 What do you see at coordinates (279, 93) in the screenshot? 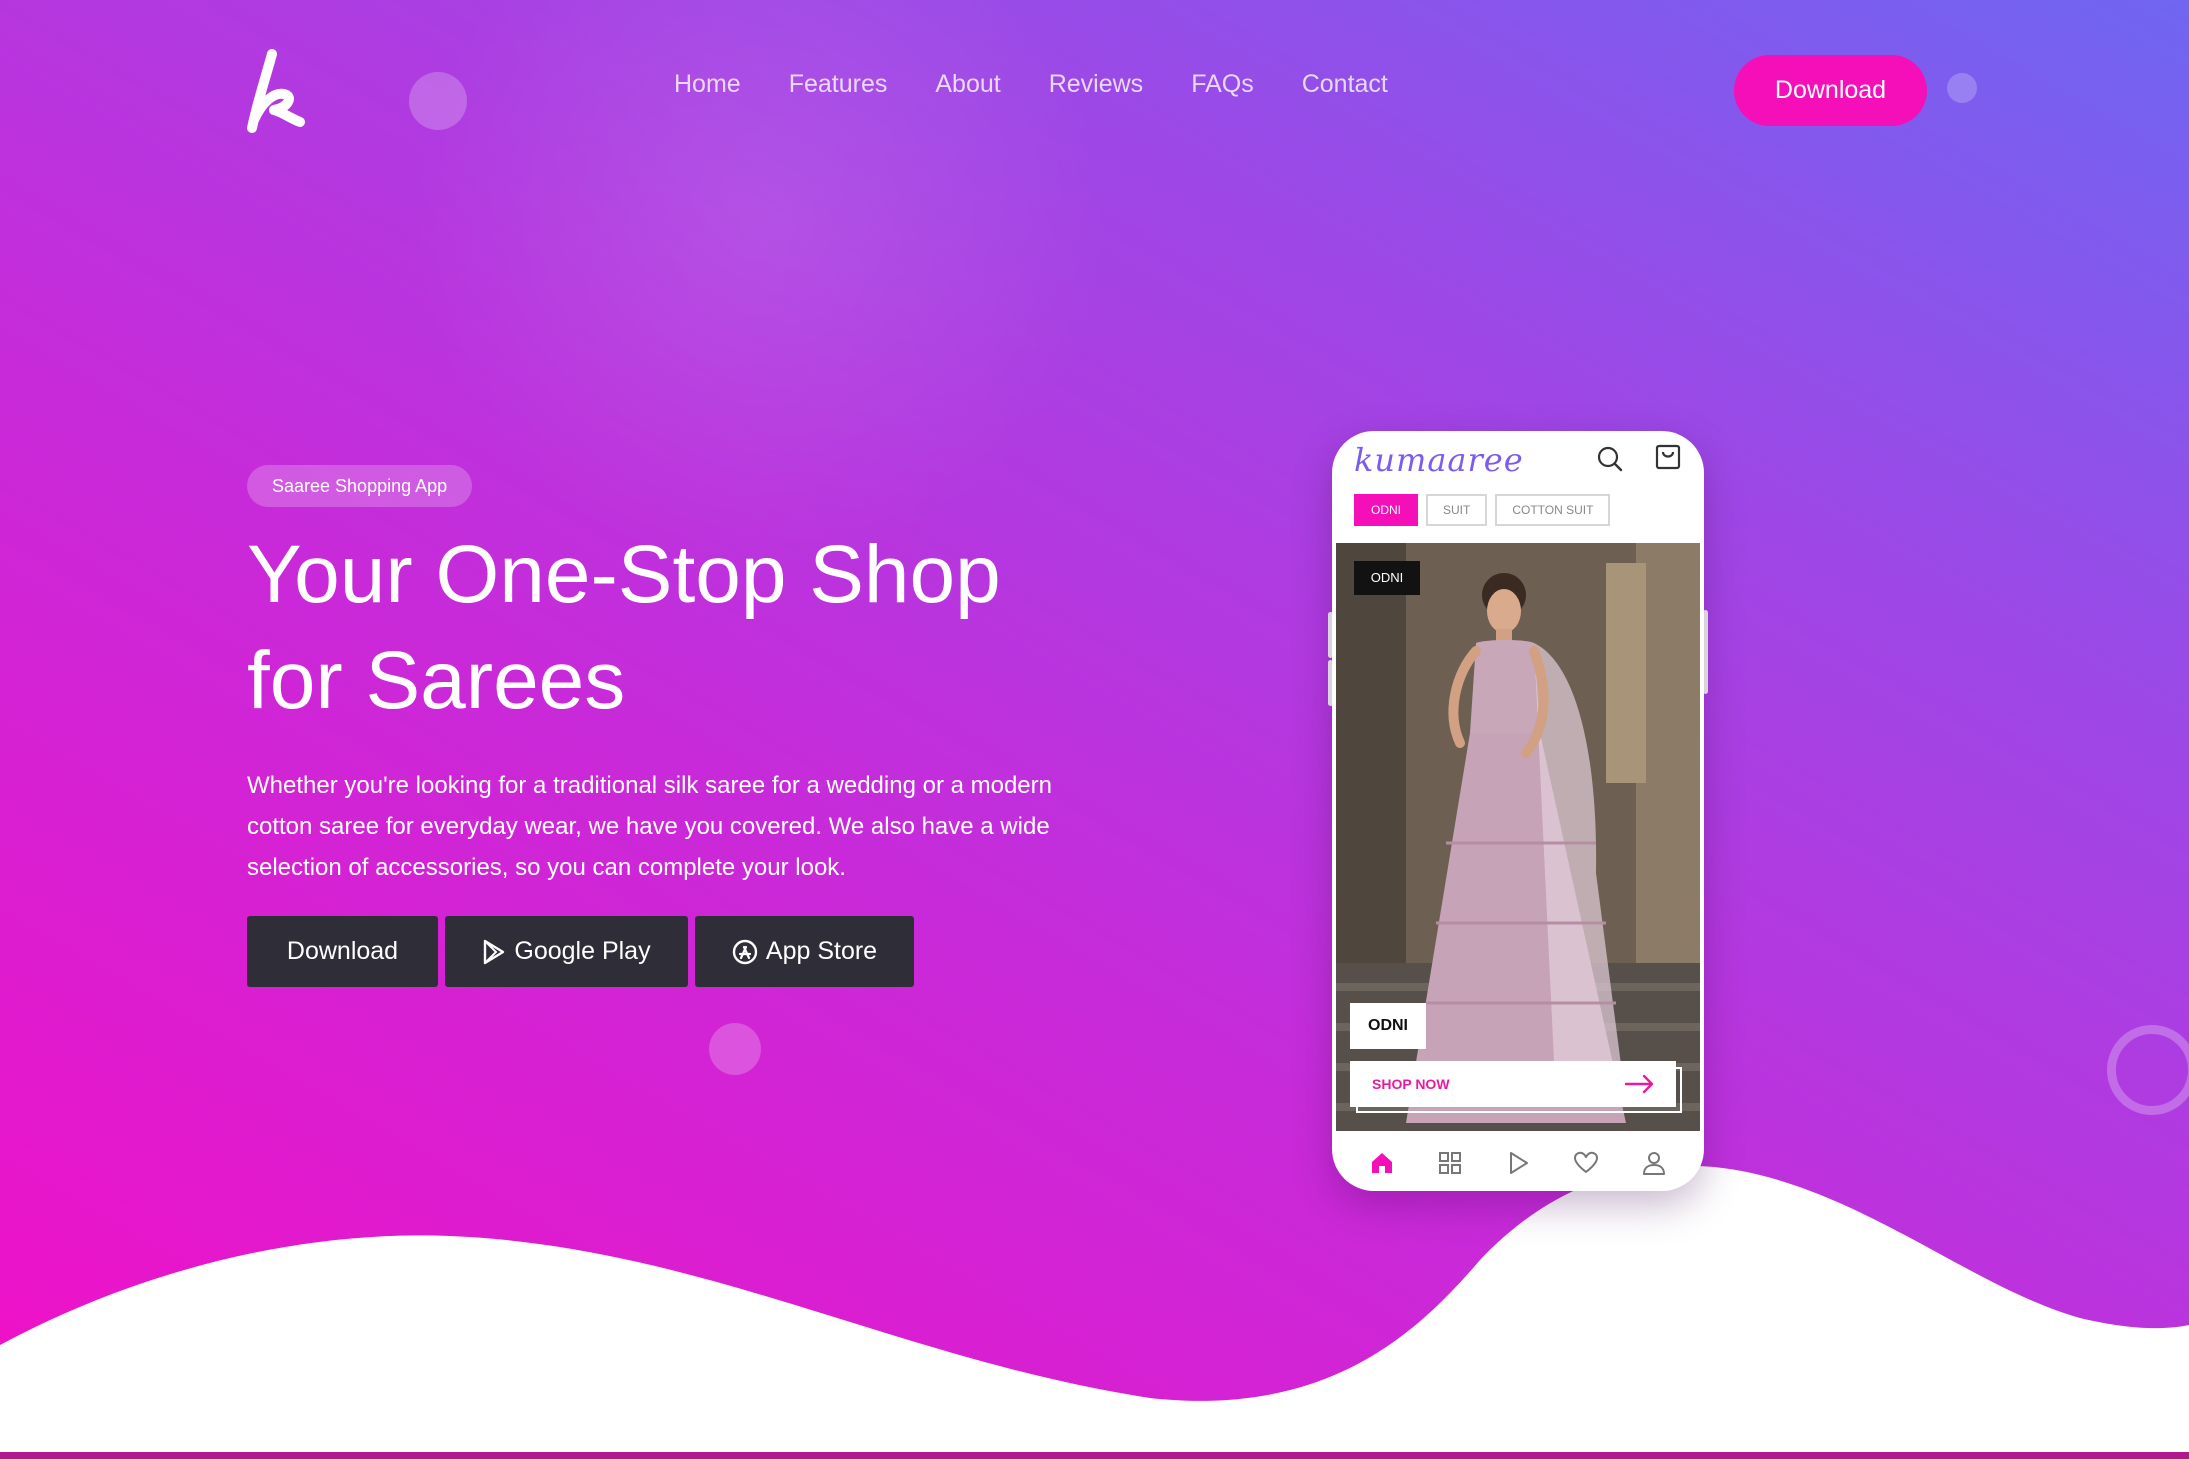
I see `k-script-logo-icon` at bounding box center [279, 93].